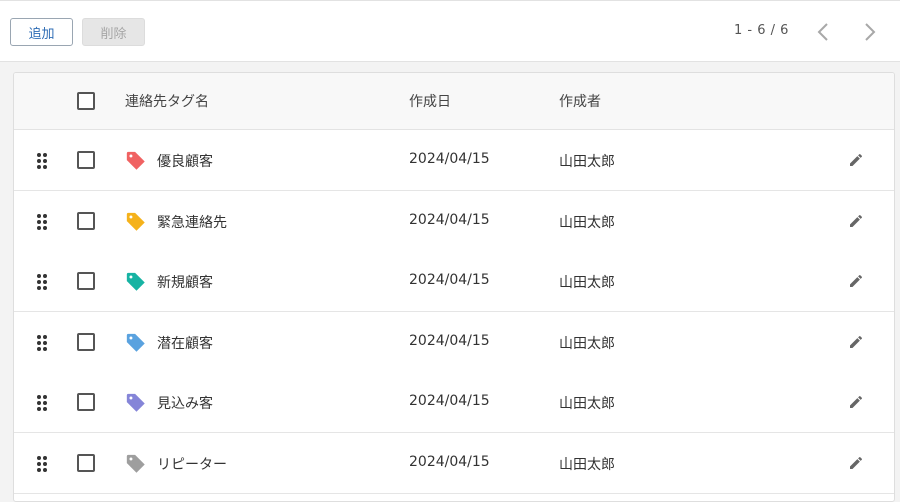  I want to click on table-row: 優良顧客 2024/04/15 山田太郎, so click(454, 160).